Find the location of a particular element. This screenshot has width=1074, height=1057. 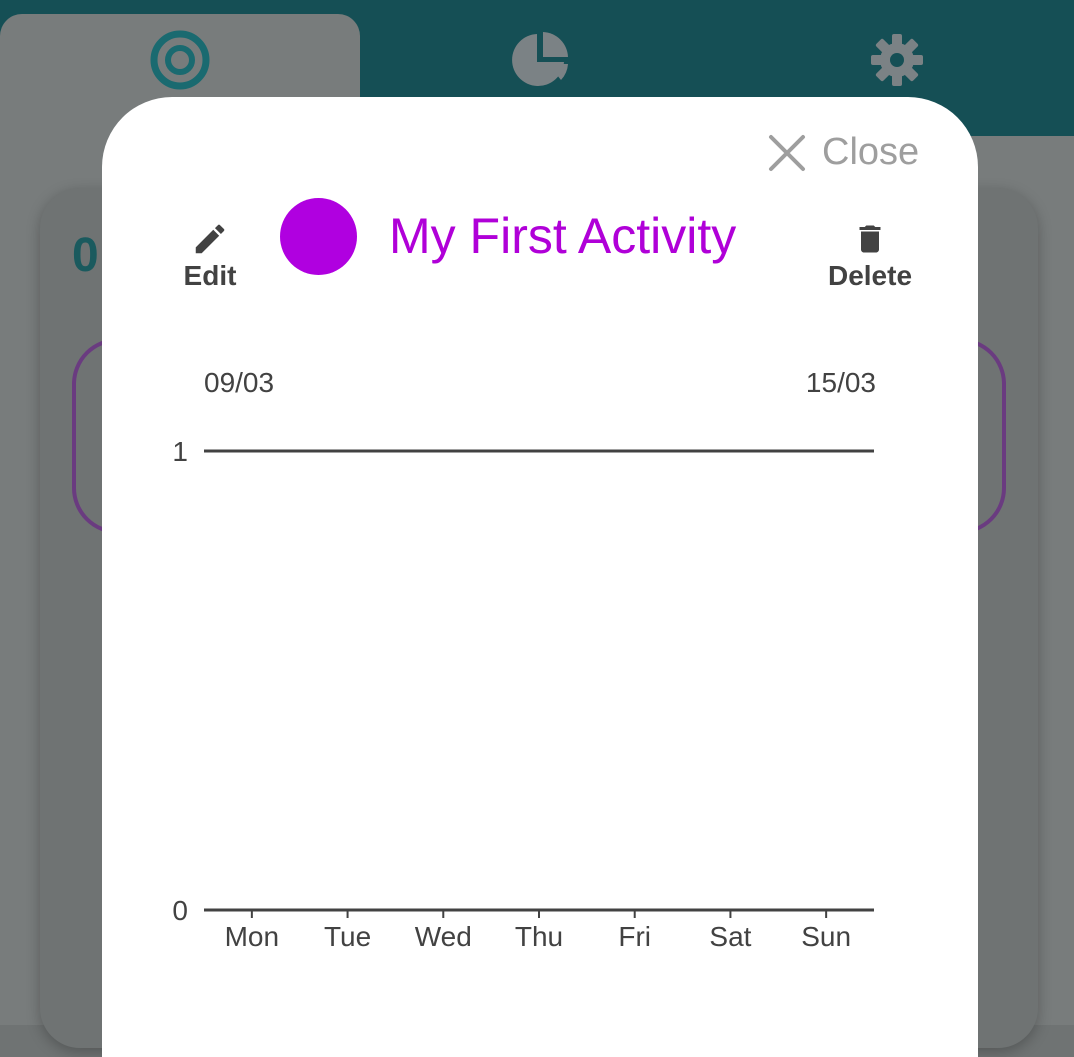

delete-label: Delete is located at coordinates (870, 275).